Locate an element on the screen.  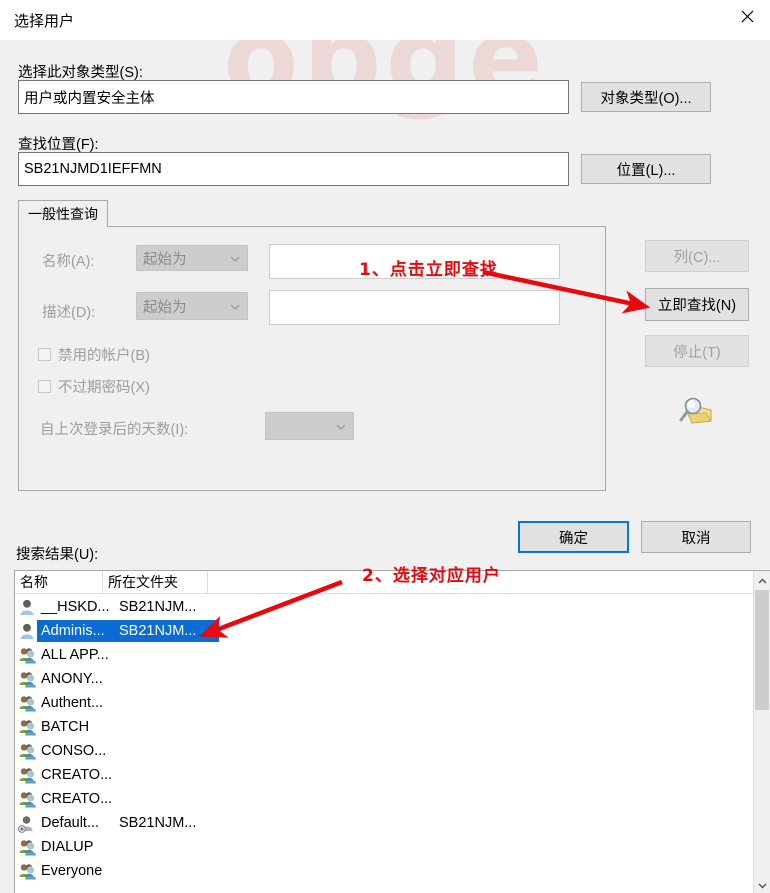
name-value-input is located at coordinates (414, 261).